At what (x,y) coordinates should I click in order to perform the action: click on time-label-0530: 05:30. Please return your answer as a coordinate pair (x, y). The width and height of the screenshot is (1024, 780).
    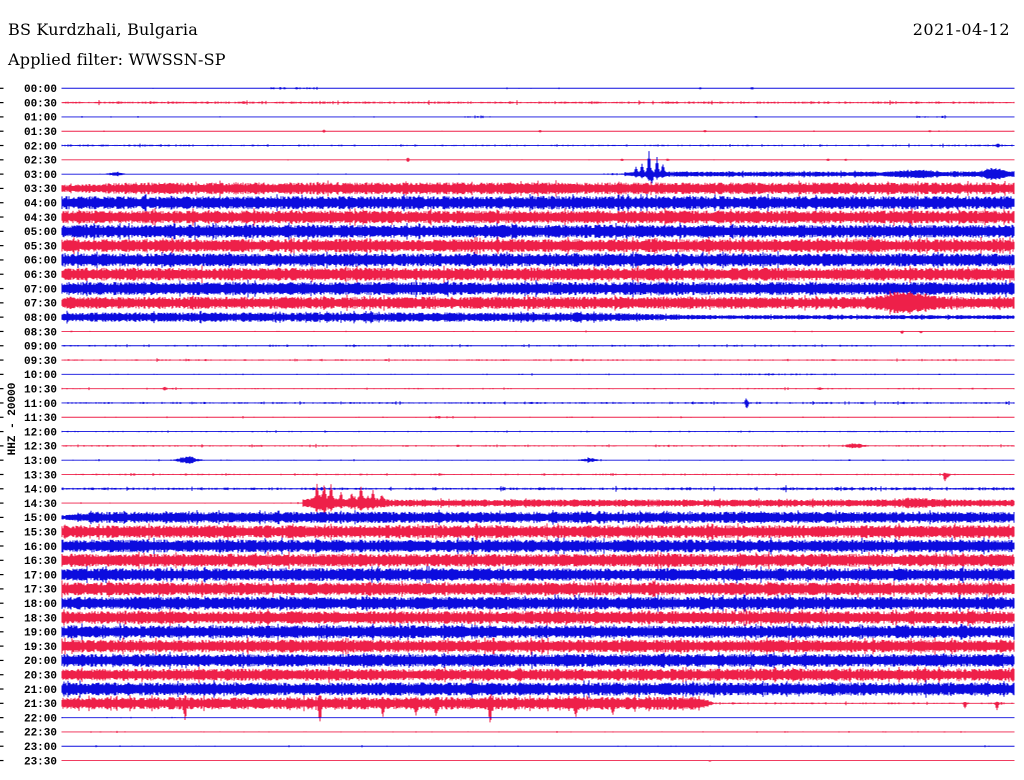
    Looking at the image, I should click on (40, 247).